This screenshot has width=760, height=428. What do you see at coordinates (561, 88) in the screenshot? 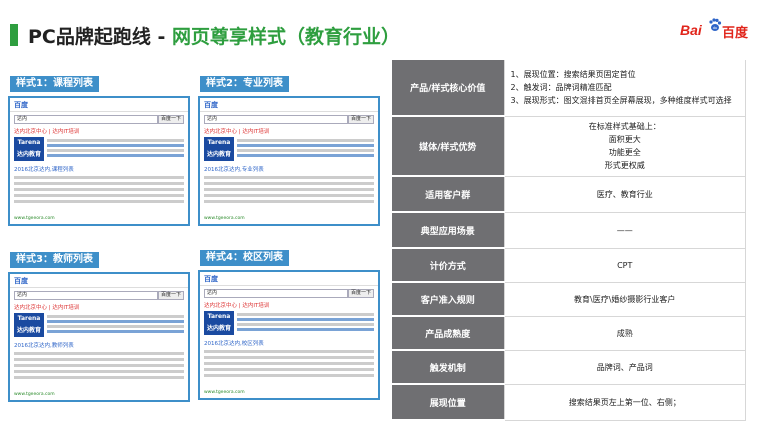
I see `value-line: 2、触发词：品牌词精准匹配` at bounding box center [561, 88].